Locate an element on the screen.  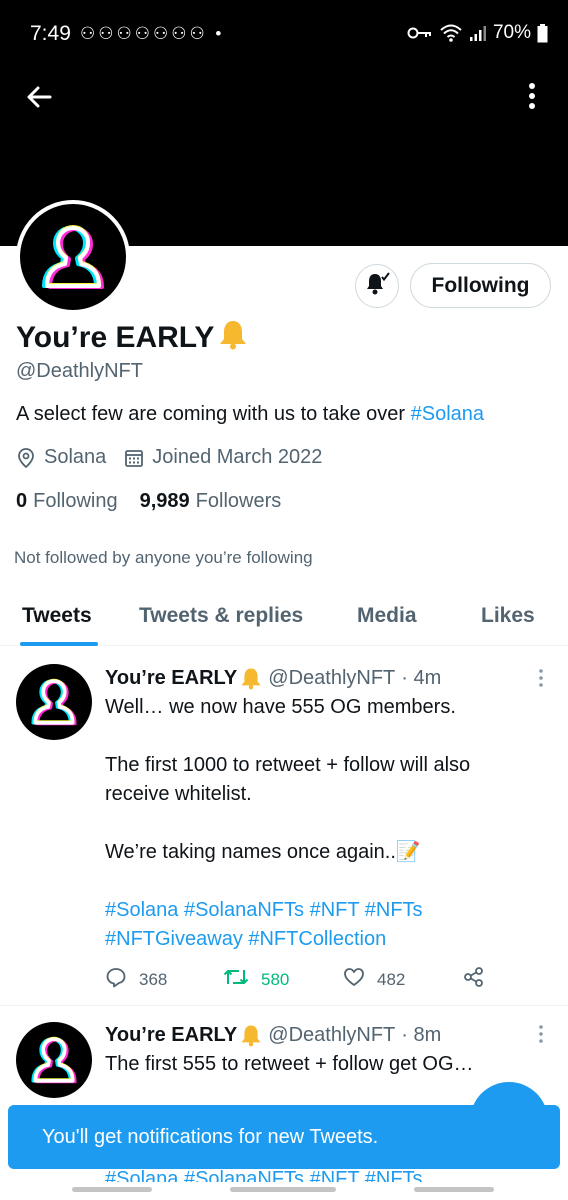
tab-tweets: Tweets is located at coordinates (57, 616).